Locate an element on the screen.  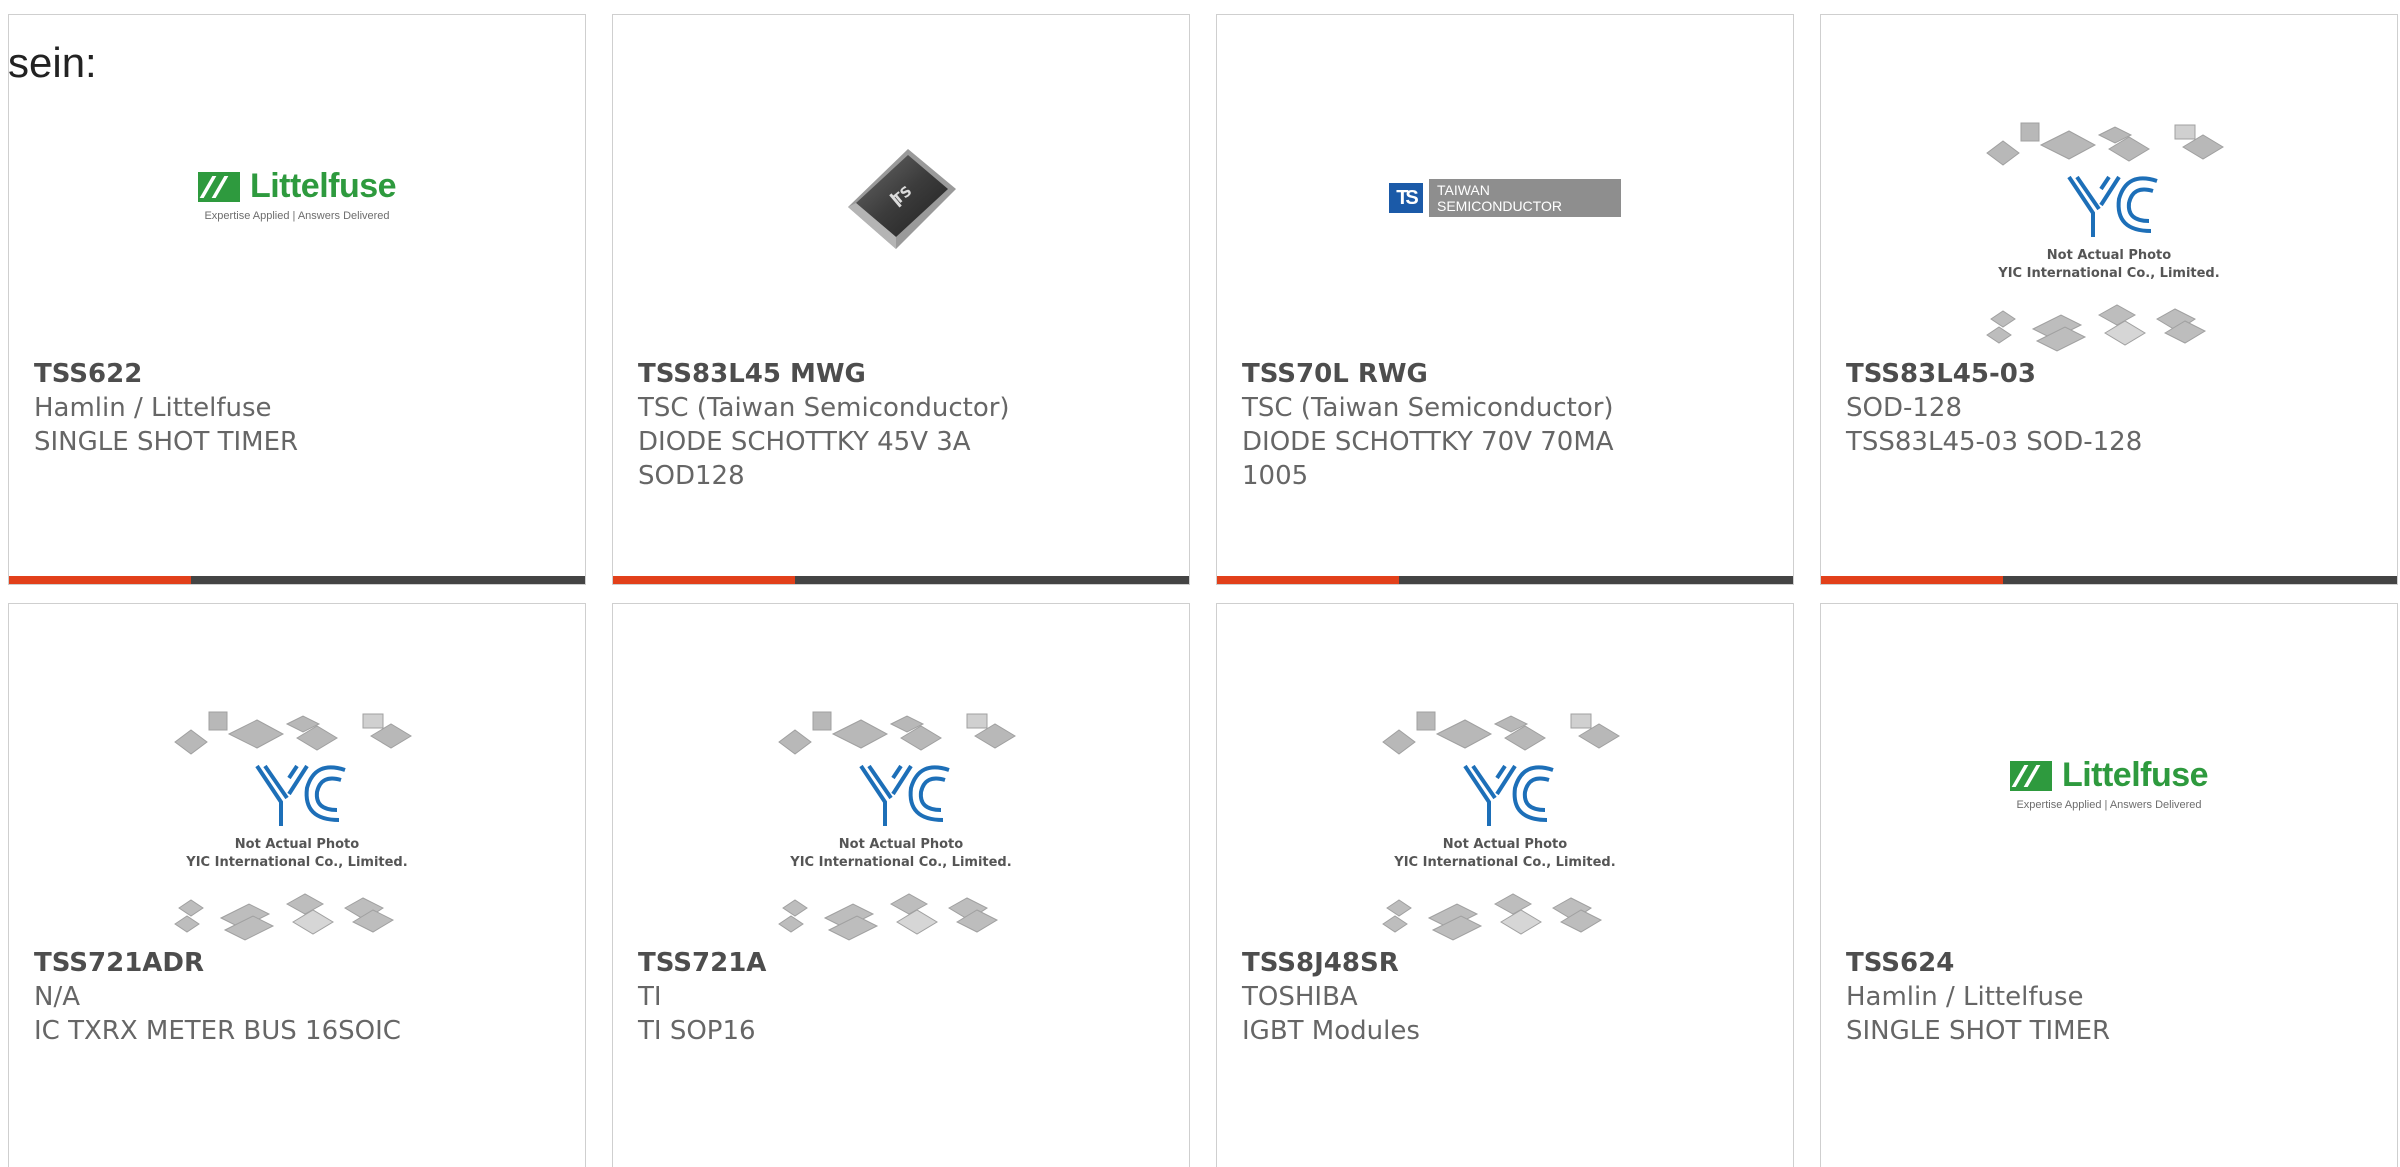
diode-package-icon: TS is located at coordinates (902, 199).